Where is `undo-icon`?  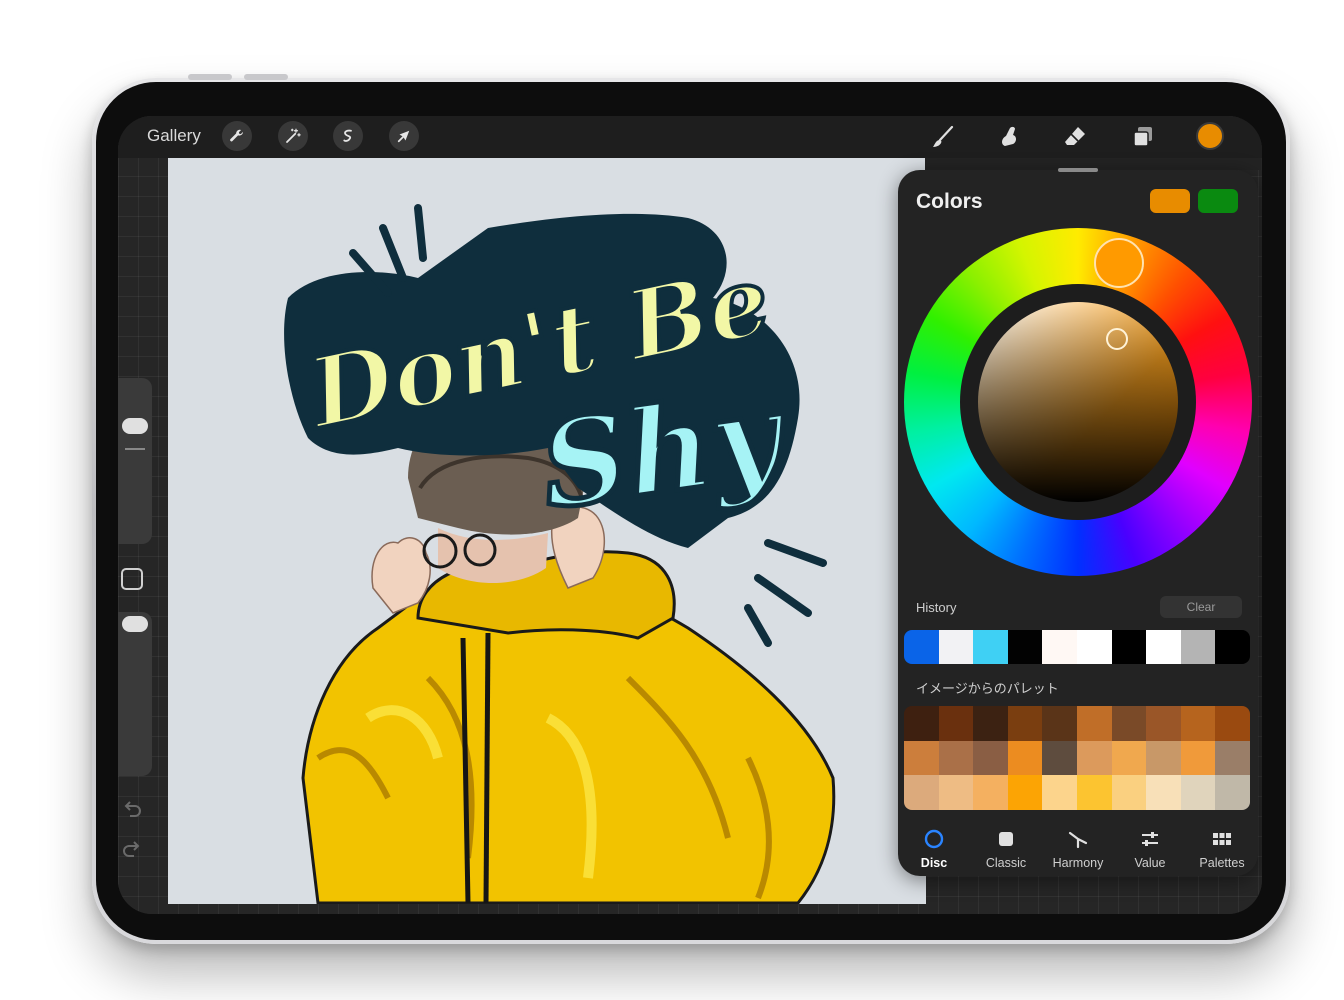
undo-icon is located at coordinates (132, 809).